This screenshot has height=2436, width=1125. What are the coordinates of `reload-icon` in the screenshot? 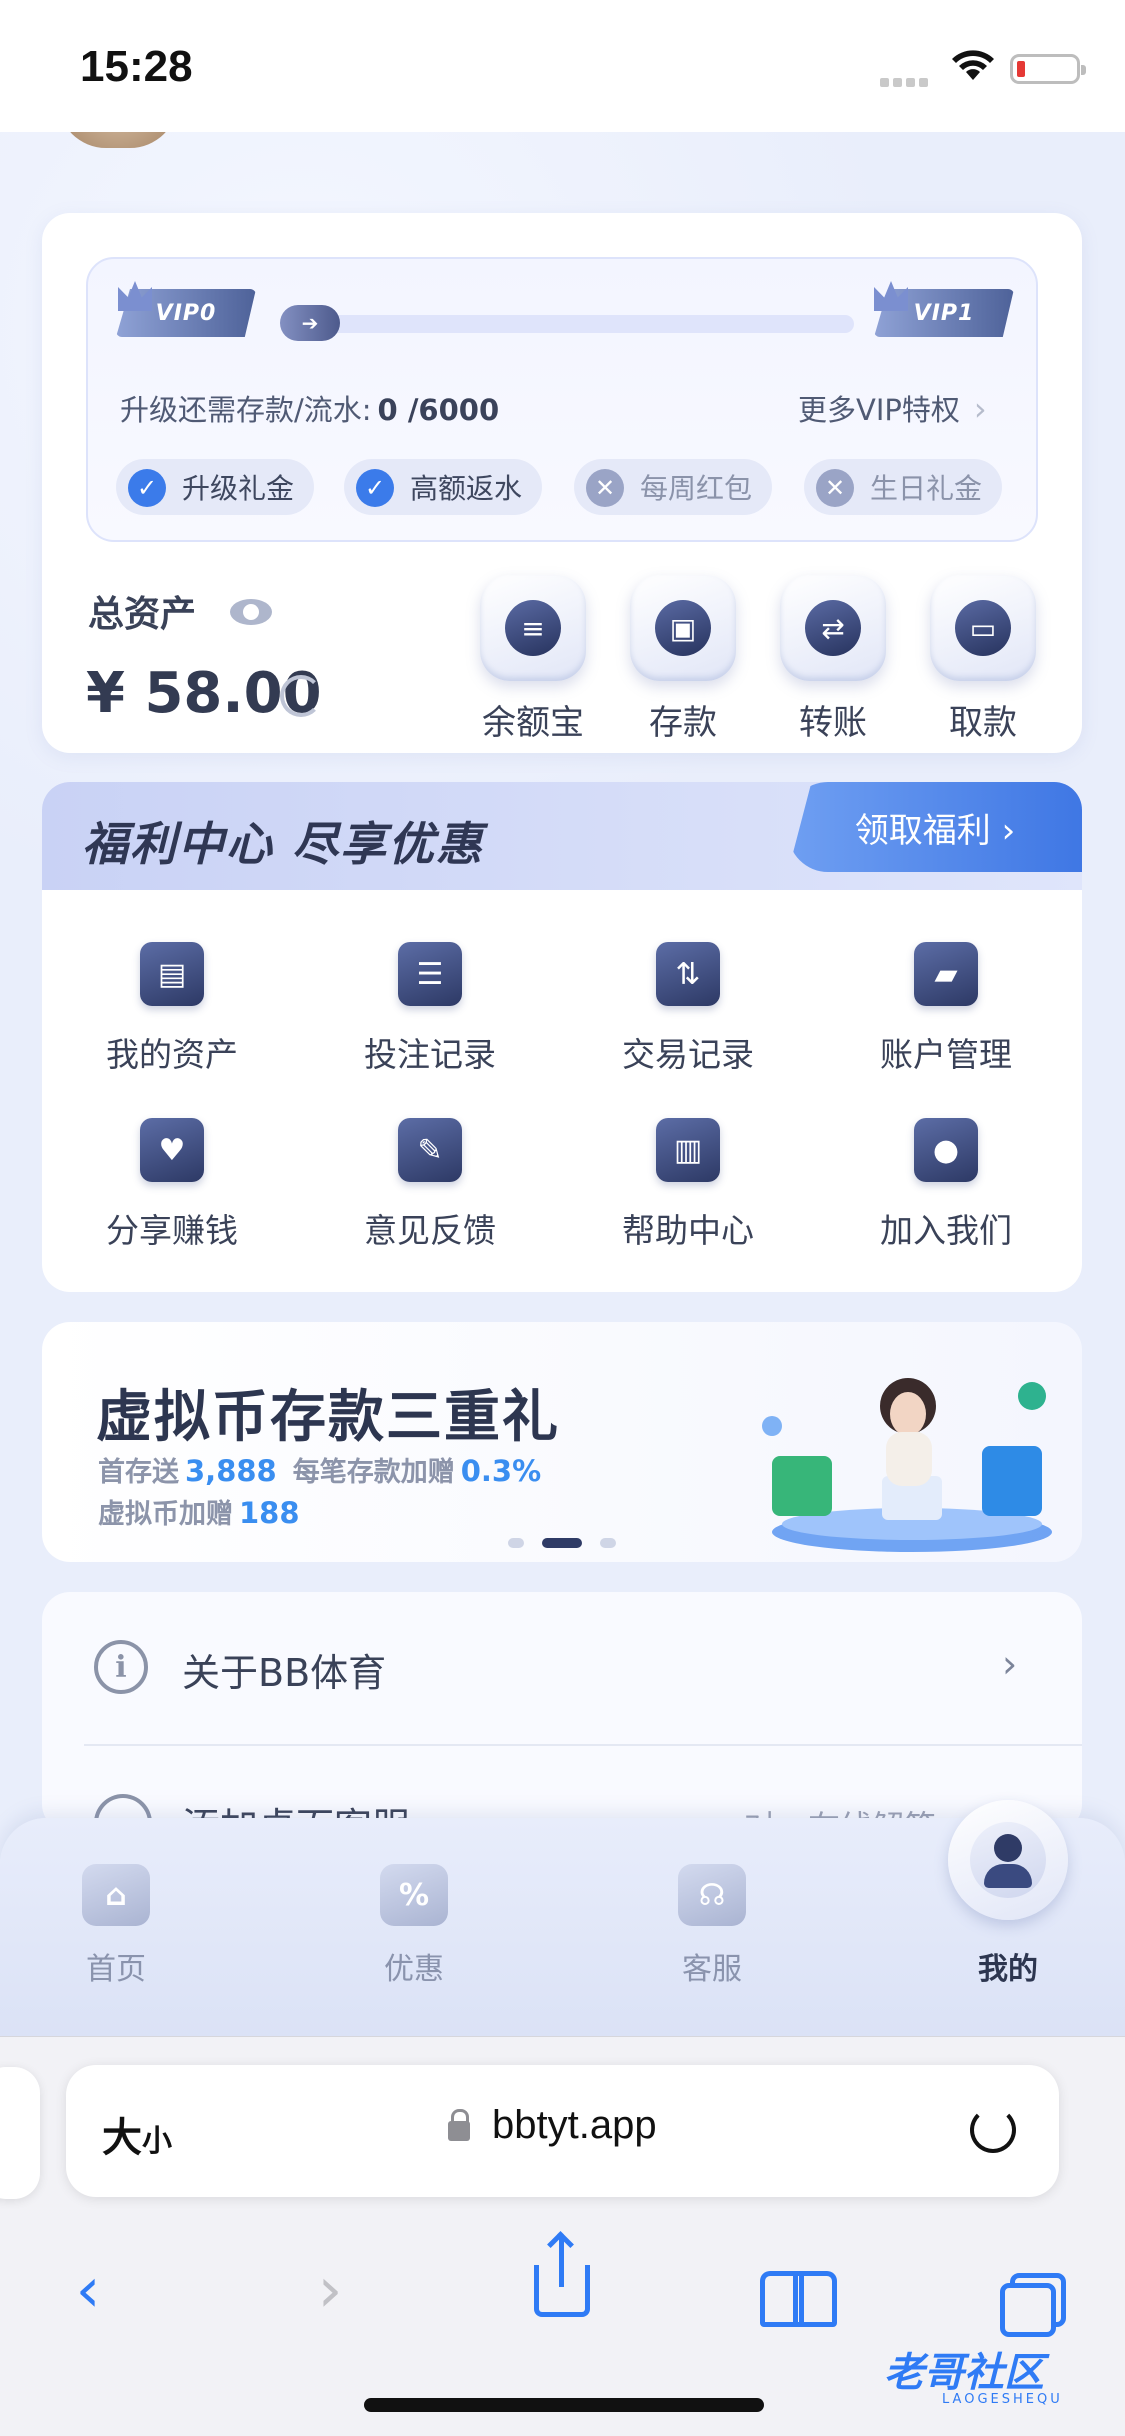 It's located at (993, 2130).